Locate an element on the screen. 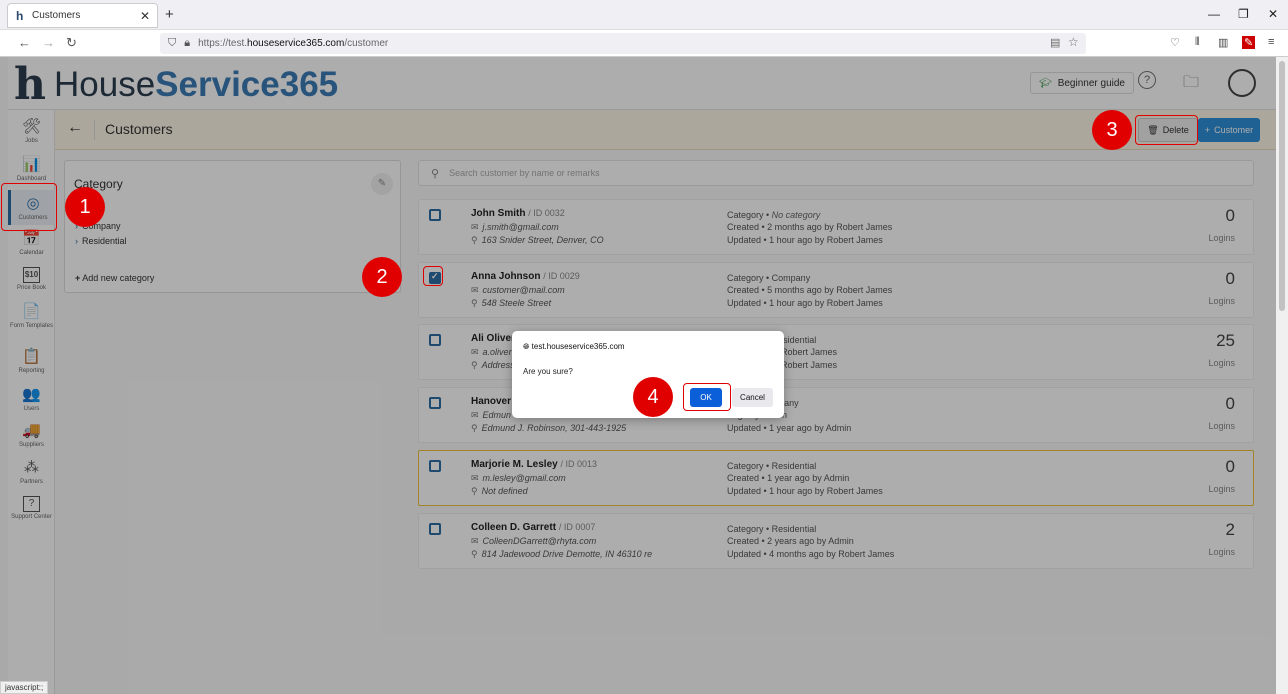 This screenshot has width=1288, height=694. sidebar-toggle-icon: ▥ is located at coordinates (1223, 42).